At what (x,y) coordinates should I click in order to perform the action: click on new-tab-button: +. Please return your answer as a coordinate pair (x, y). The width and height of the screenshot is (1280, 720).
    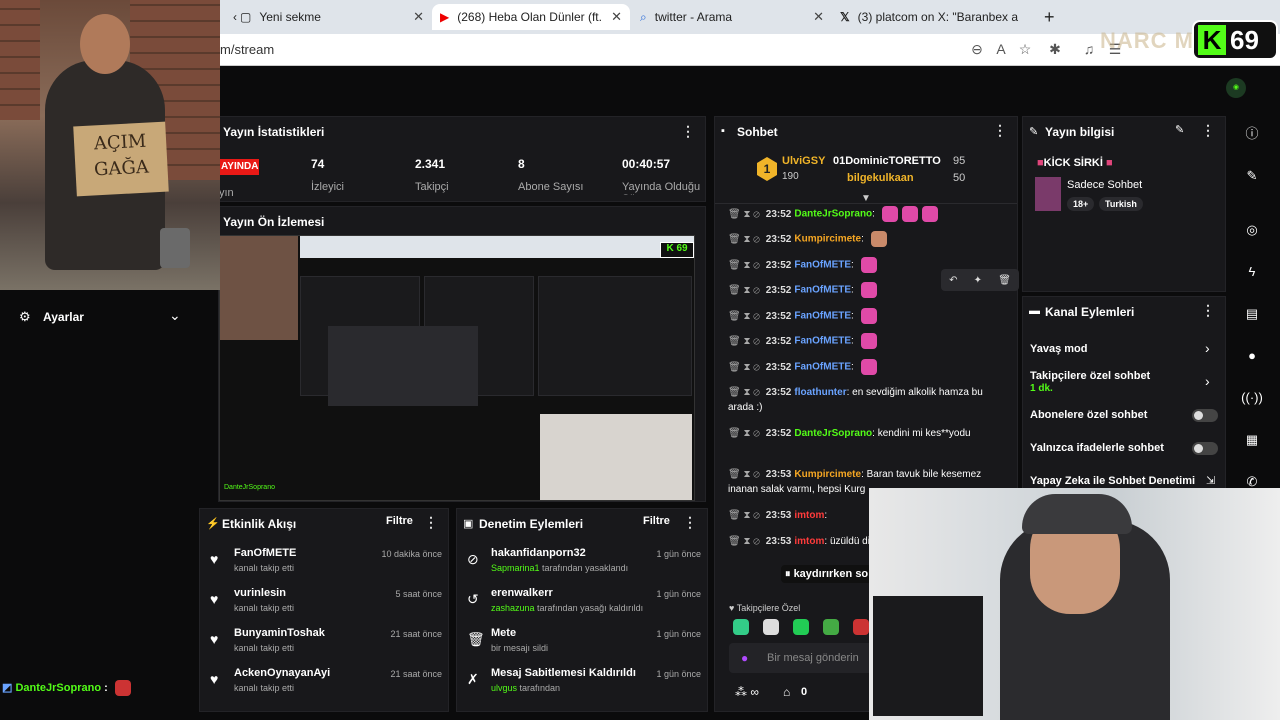
    Looking at the image, I should click on (1048, 17).